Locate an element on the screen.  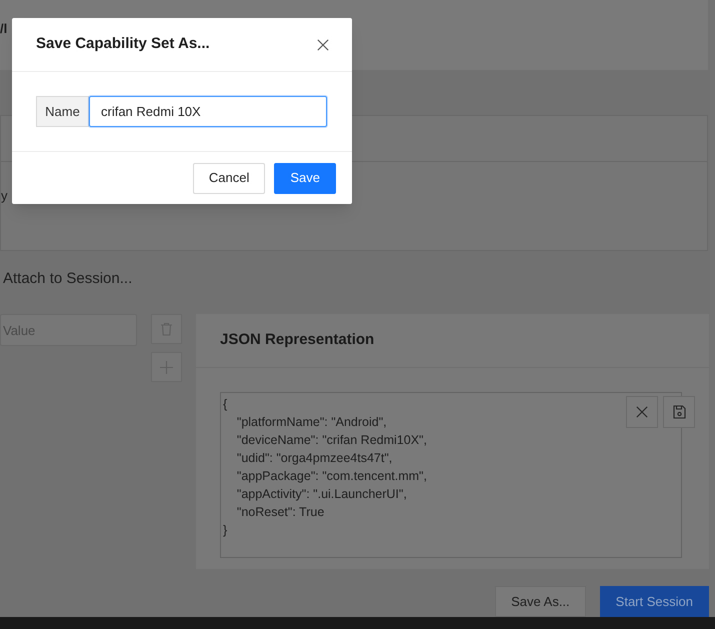
close-button is located at coordinates (323, 45).